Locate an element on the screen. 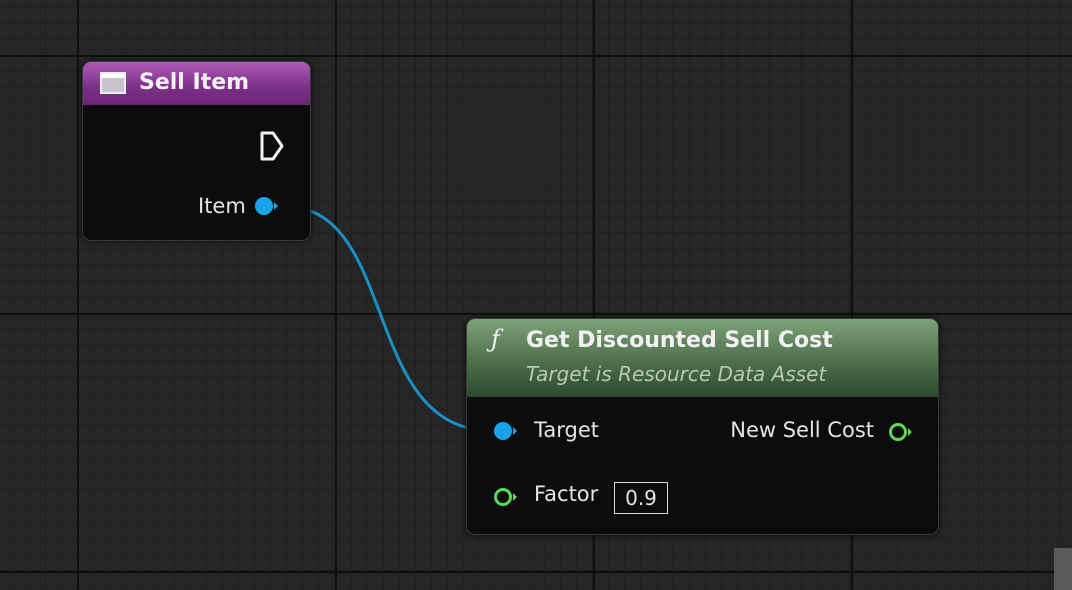 This screenshot has height=590, width=1072. sell-item-title: Sell Item is located at coordinates (194, 82).